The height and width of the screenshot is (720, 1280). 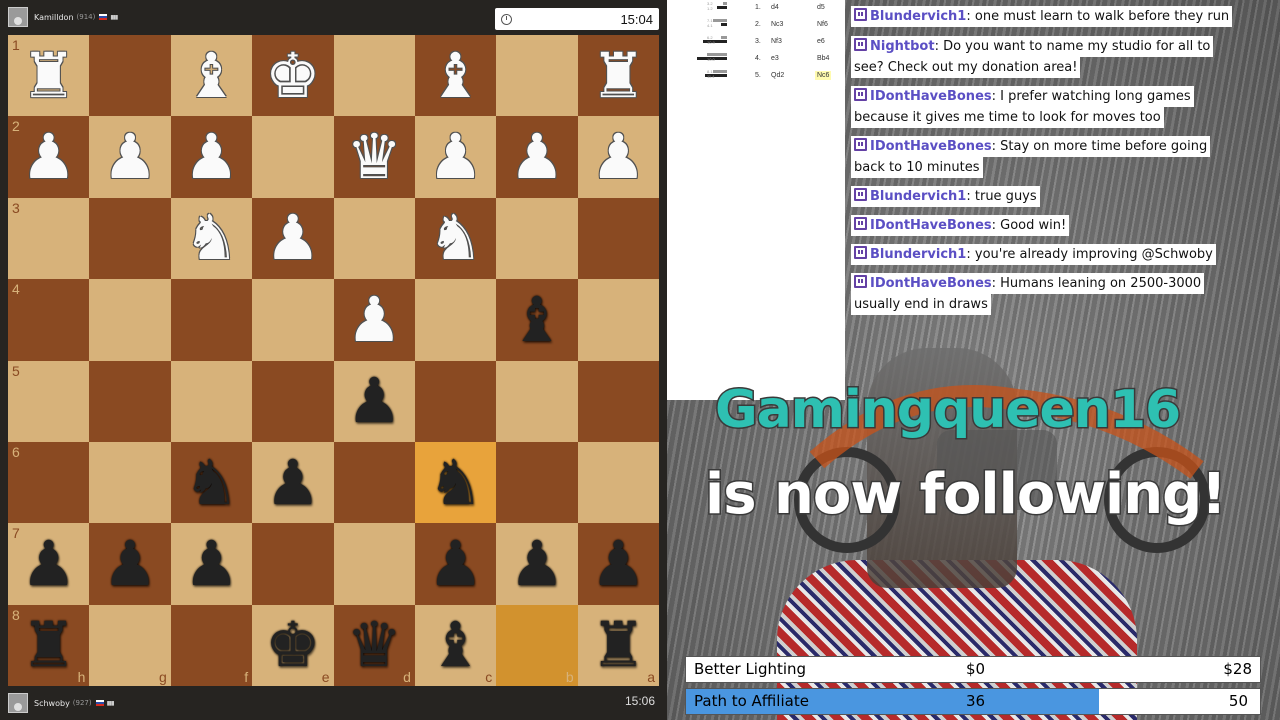 What do you see at coordinates (756, 76) in the screenshot?
I see `move-row: 8.1 11.4 5. Qd2 Nc6` at bounding box center [756, 76].